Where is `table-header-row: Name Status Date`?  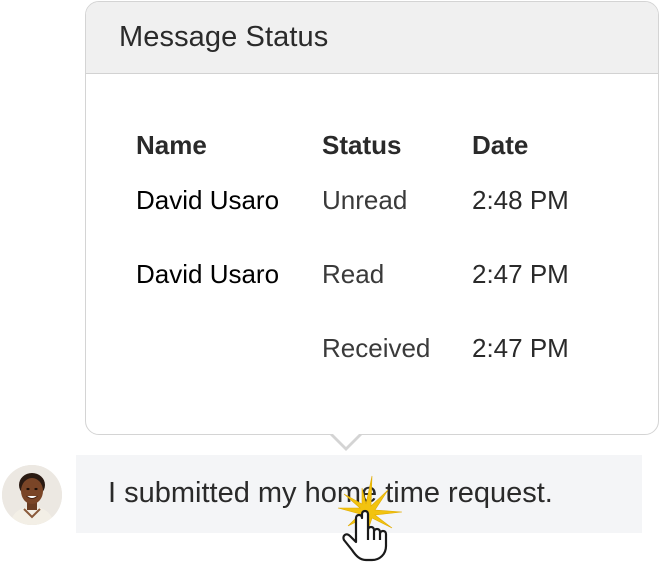
table-header-row: Name Status Date is located at coordinates (369, 145).